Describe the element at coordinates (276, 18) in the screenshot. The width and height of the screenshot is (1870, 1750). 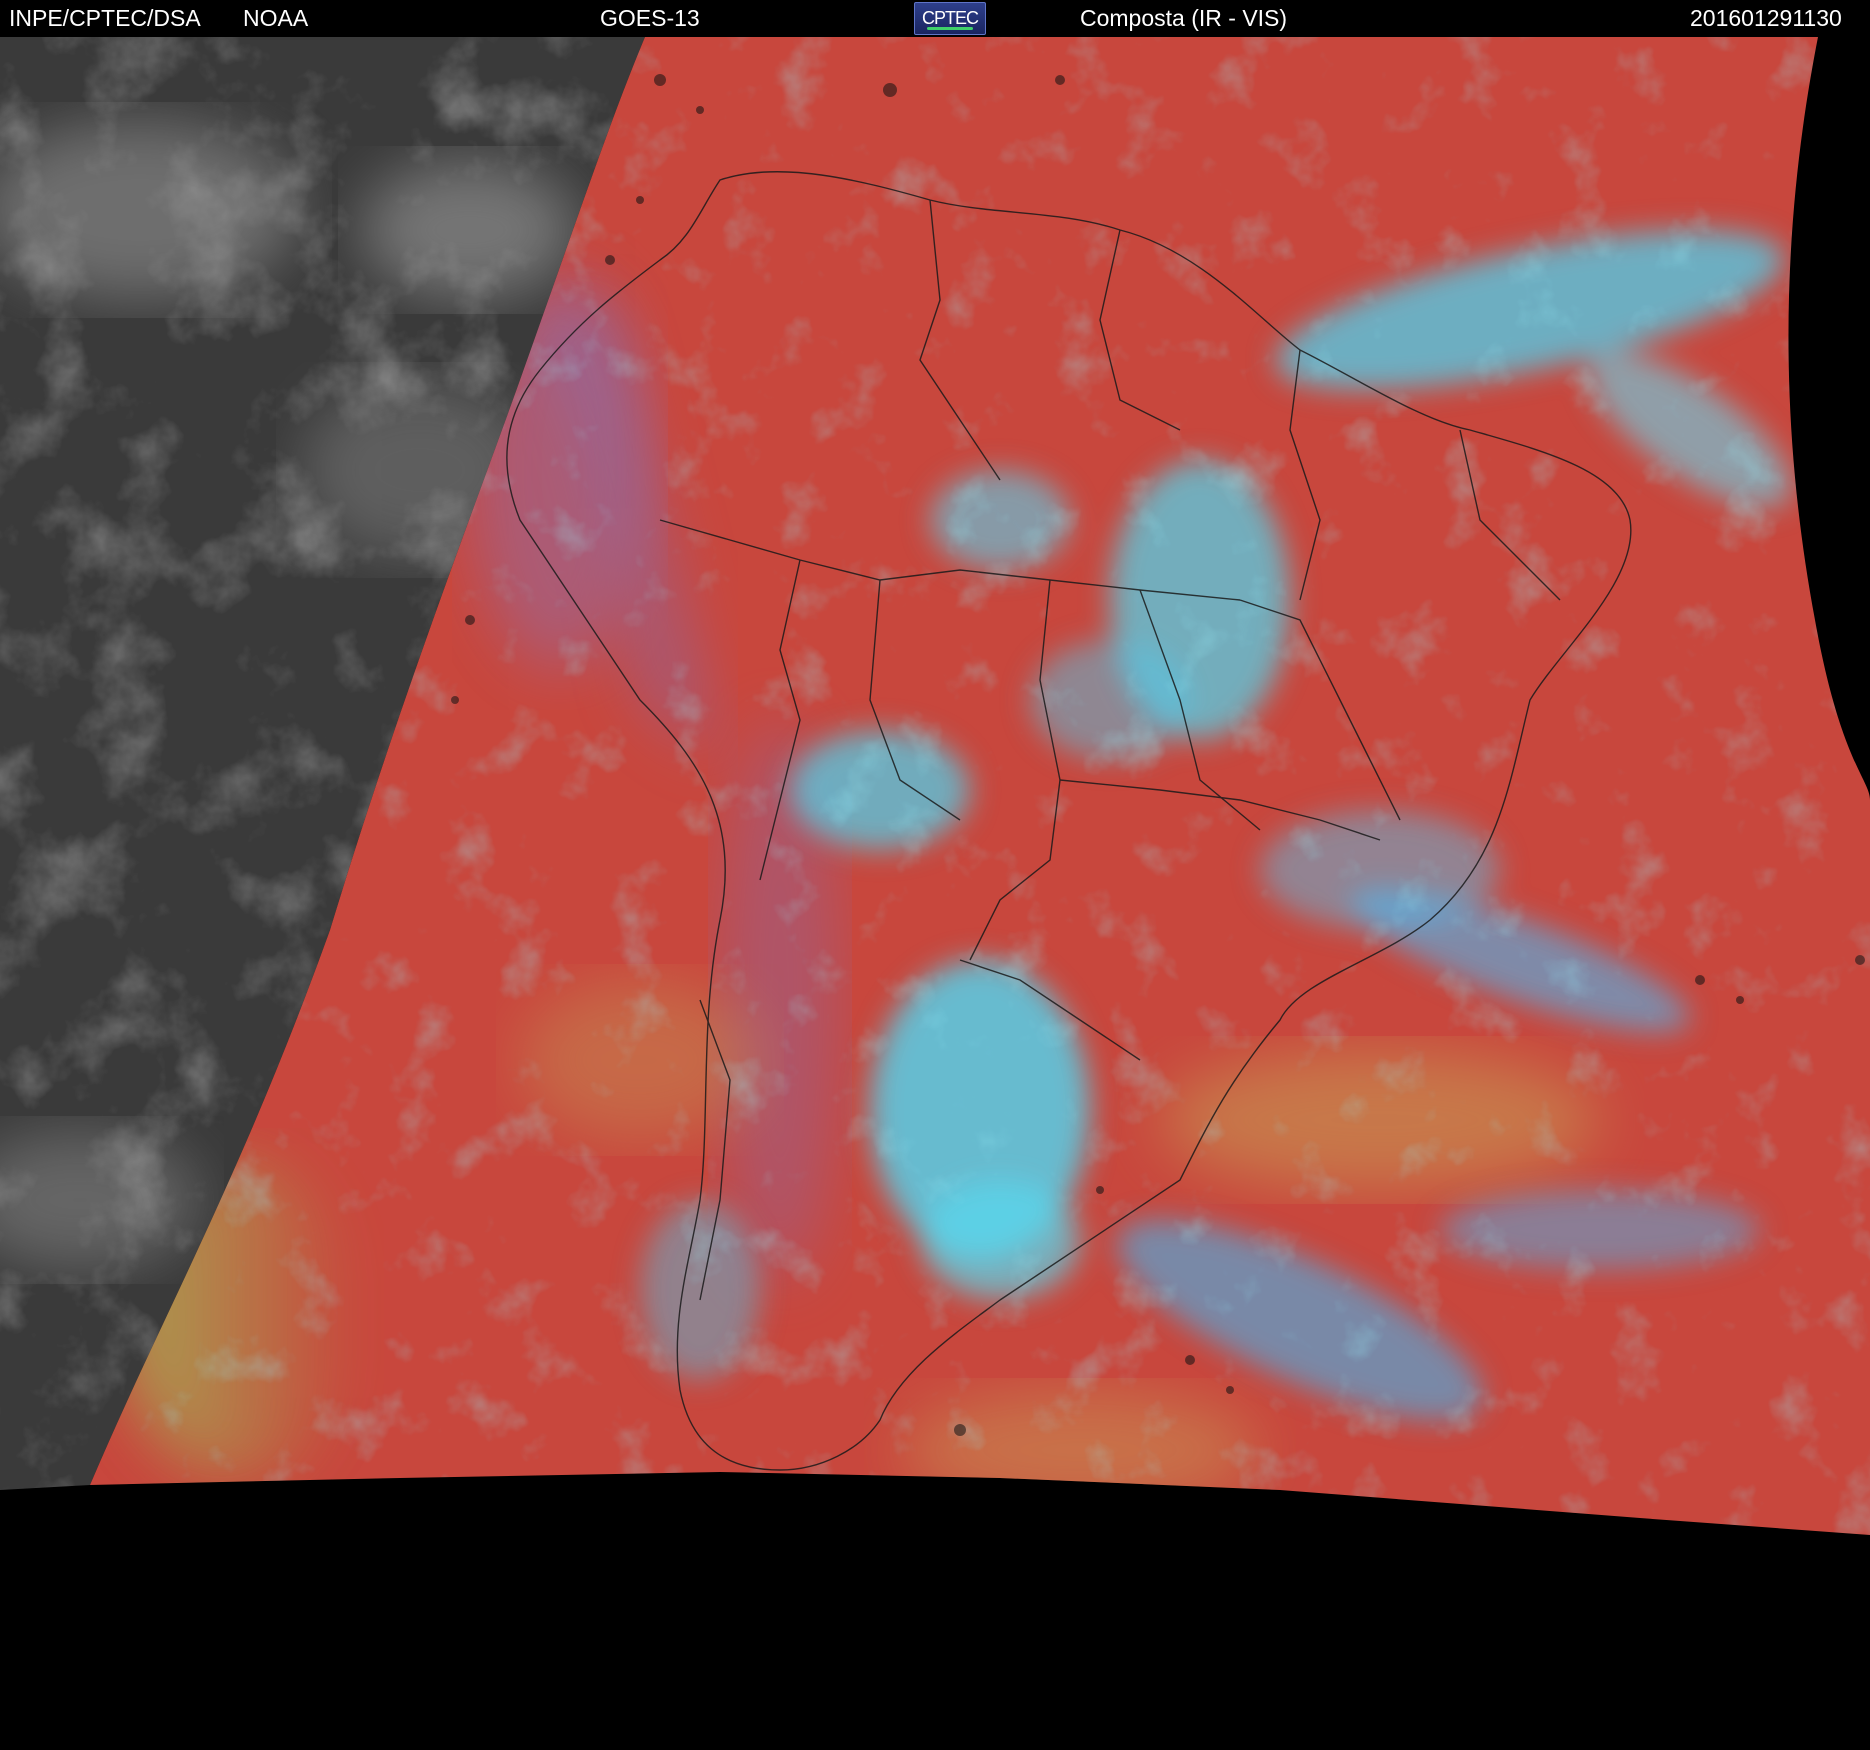
I see `partner-label: NOAA` at that location.